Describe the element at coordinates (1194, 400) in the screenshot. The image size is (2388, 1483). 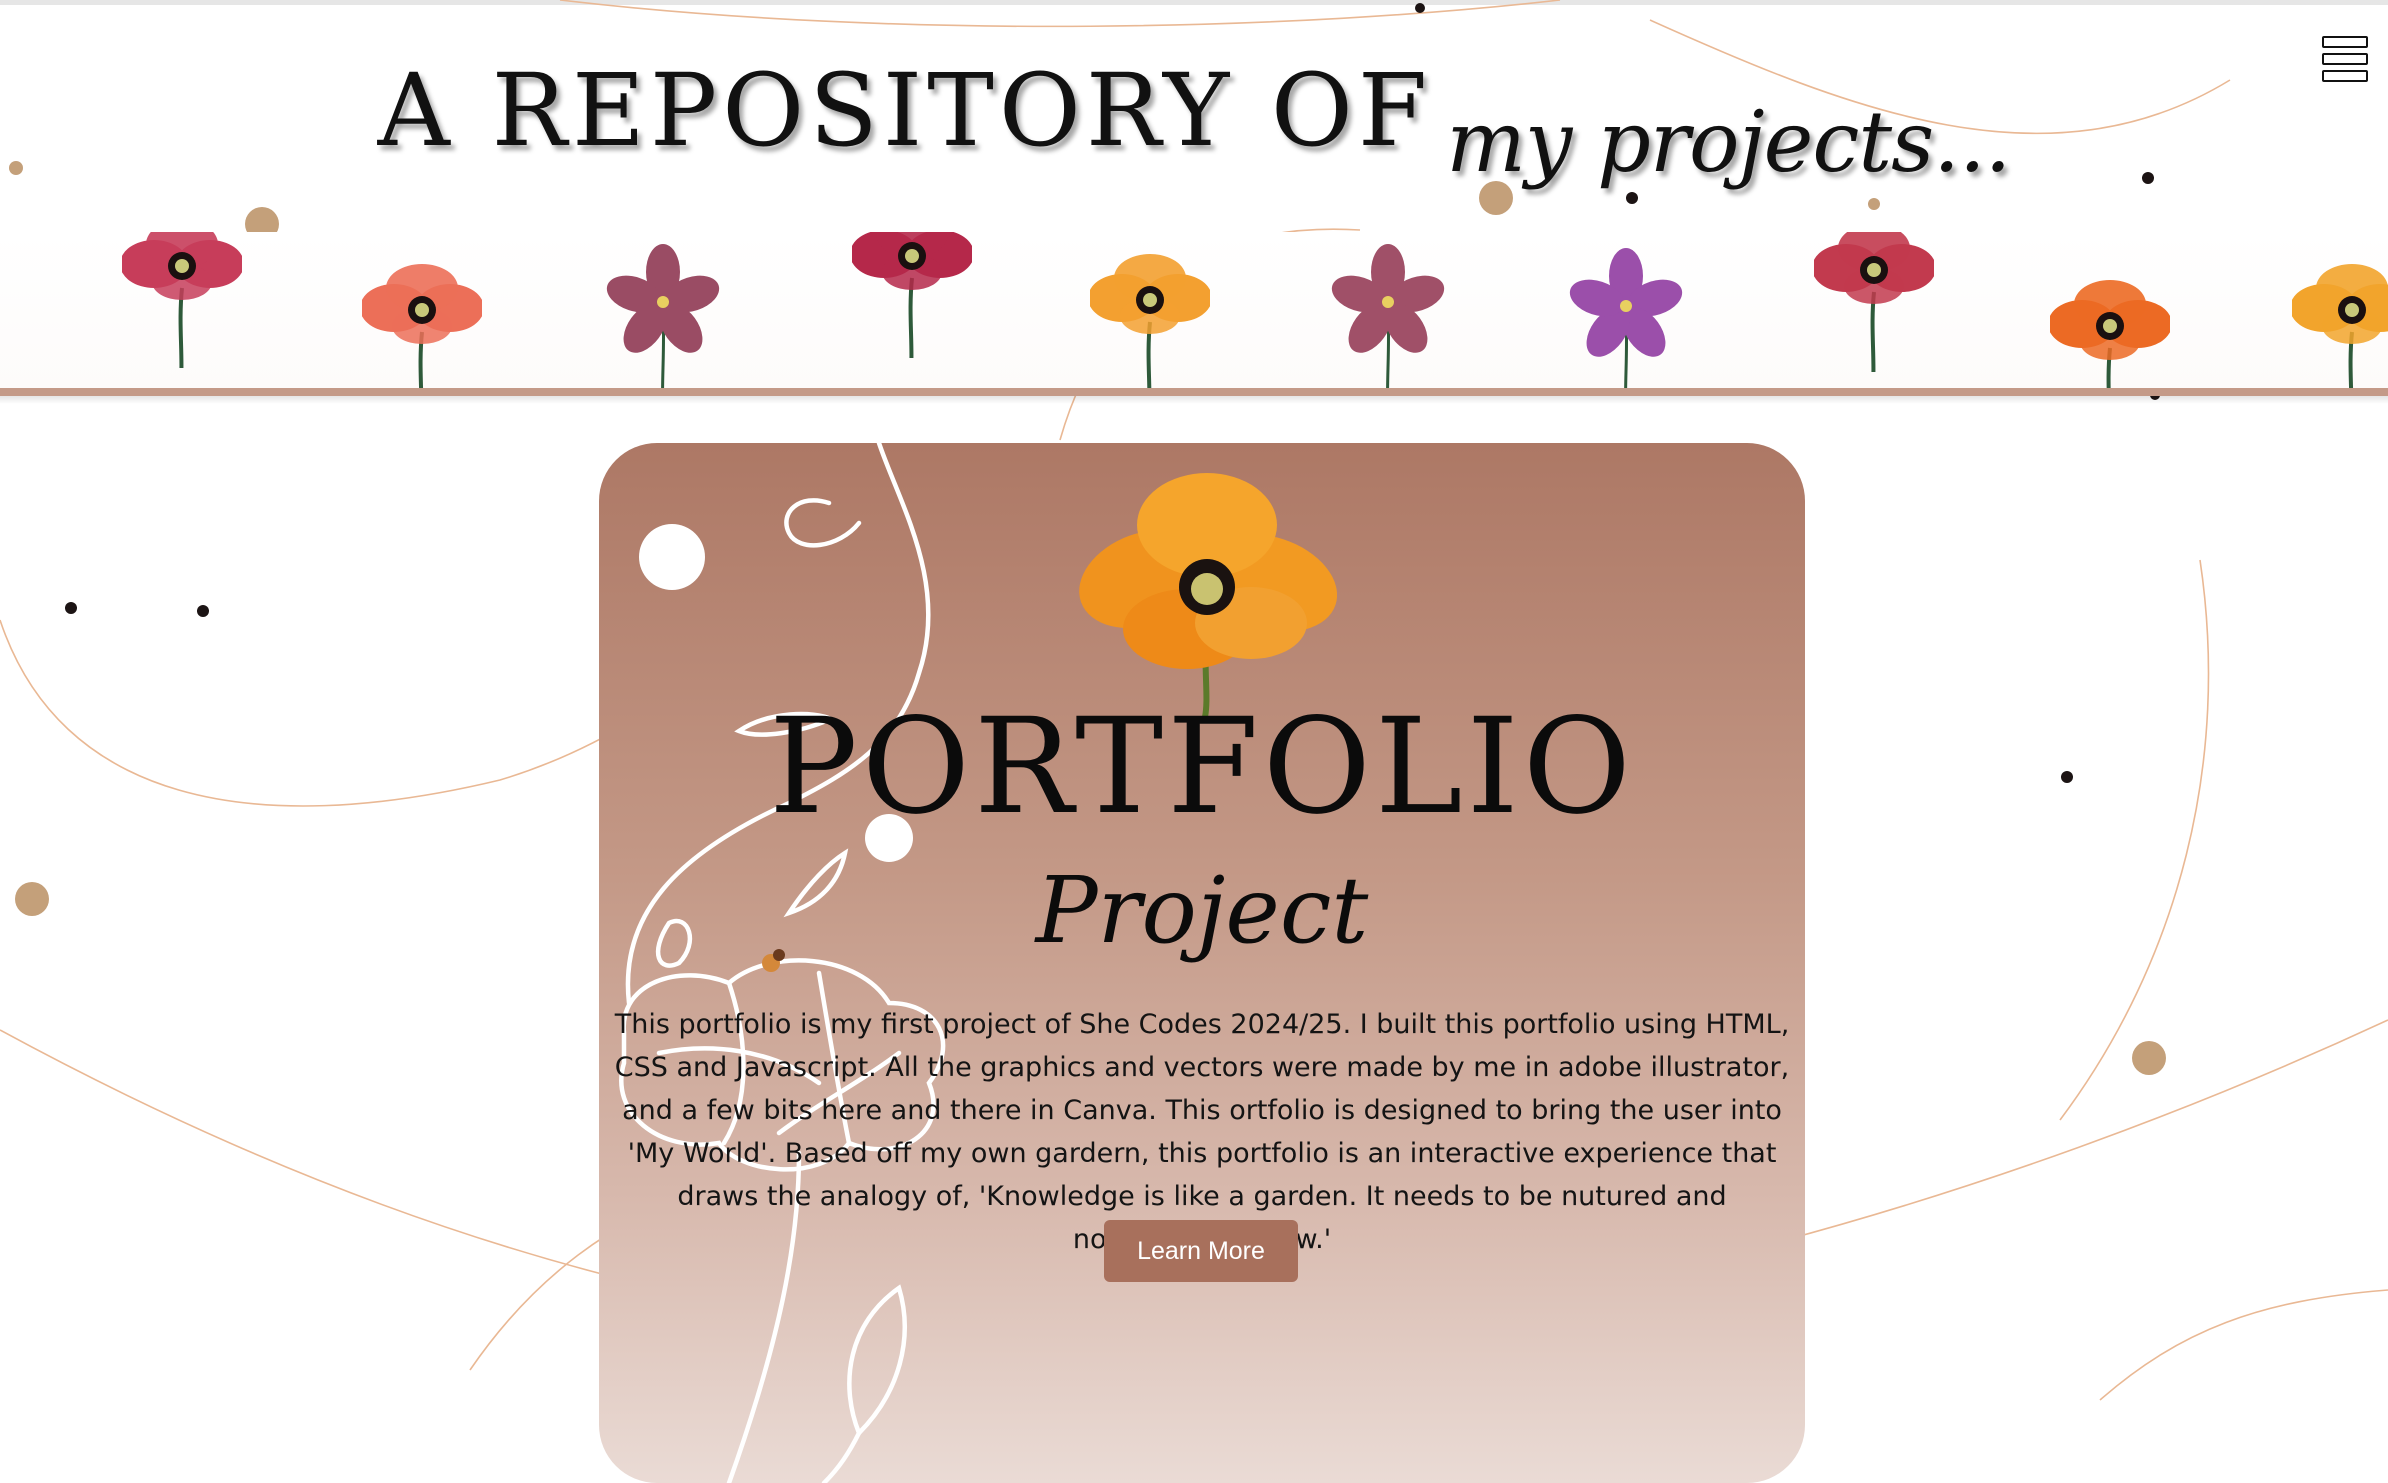
I see `banner-shadow` at that location.